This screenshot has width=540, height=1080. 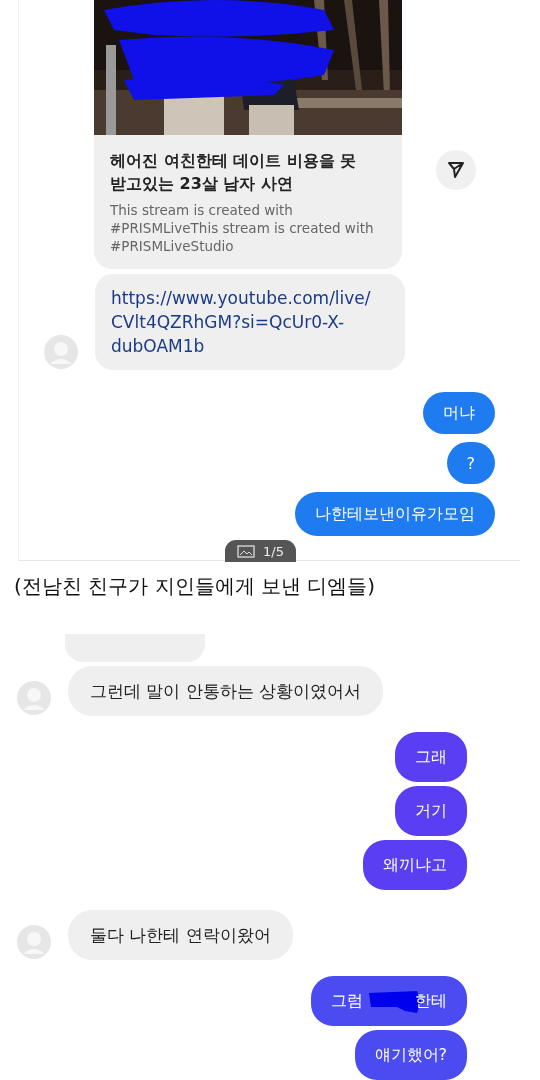 I want to click on caption: (전남친 친구가 지인들에게 보낸 디엠들), so click(x=195, y=586).